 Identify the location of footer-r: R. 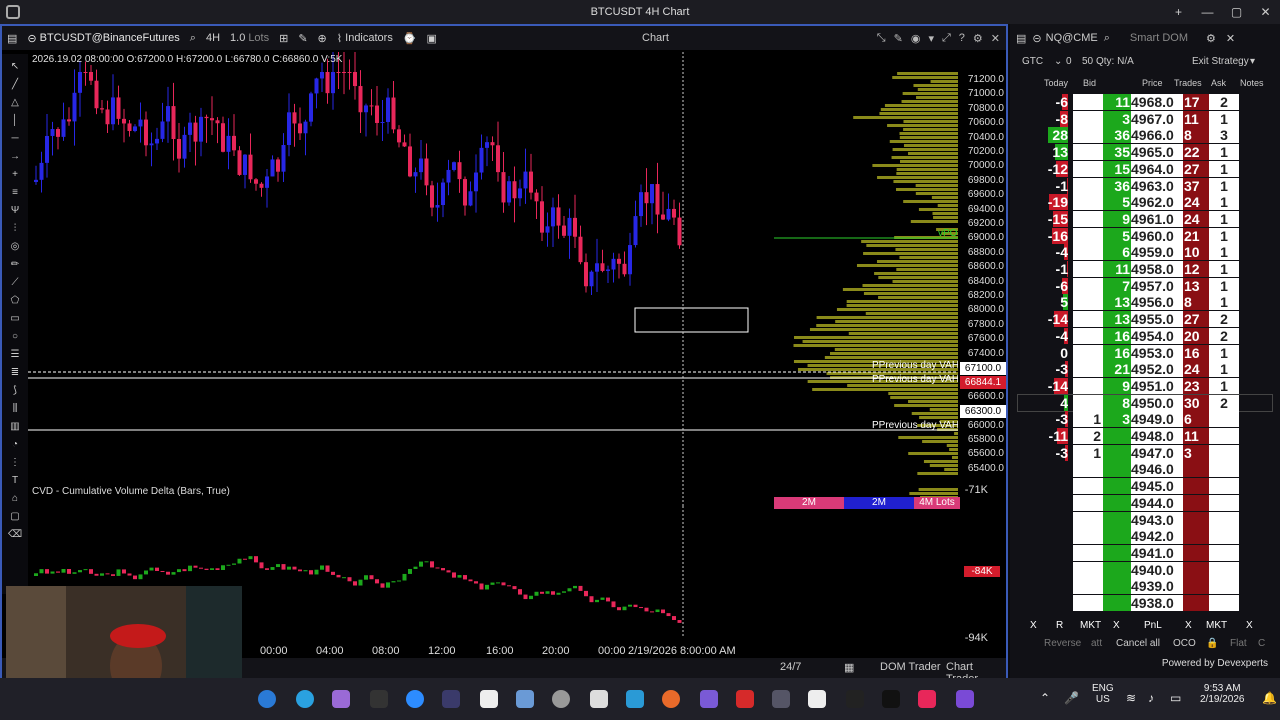
(1059, 625).